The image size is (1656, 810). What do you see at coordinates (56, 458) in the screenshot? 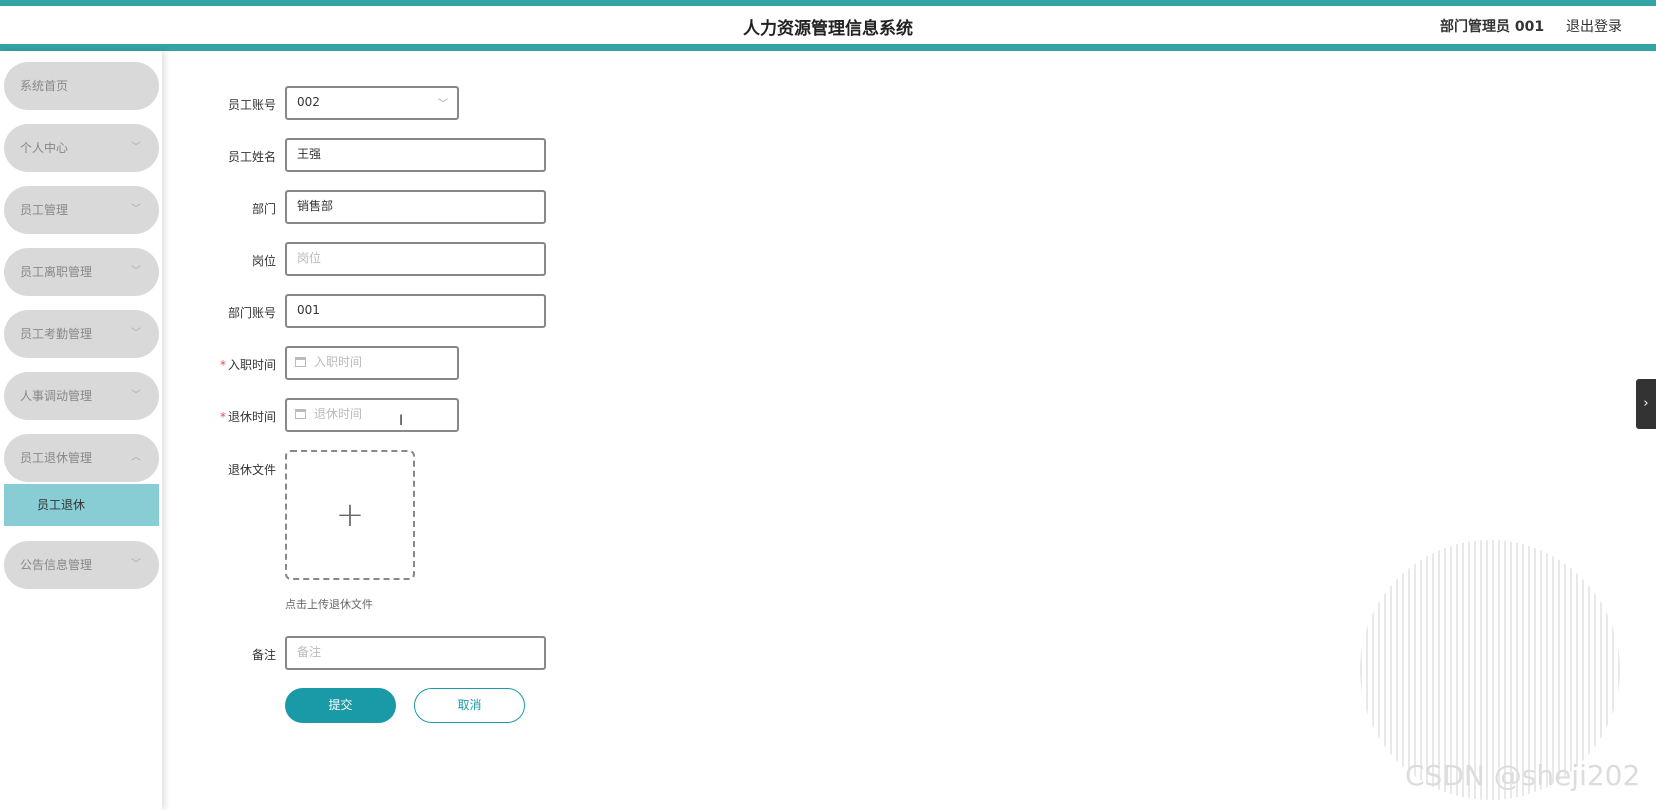
I see `sidebar-item-label: 员工退休管理` at bounding box center [56, 458].